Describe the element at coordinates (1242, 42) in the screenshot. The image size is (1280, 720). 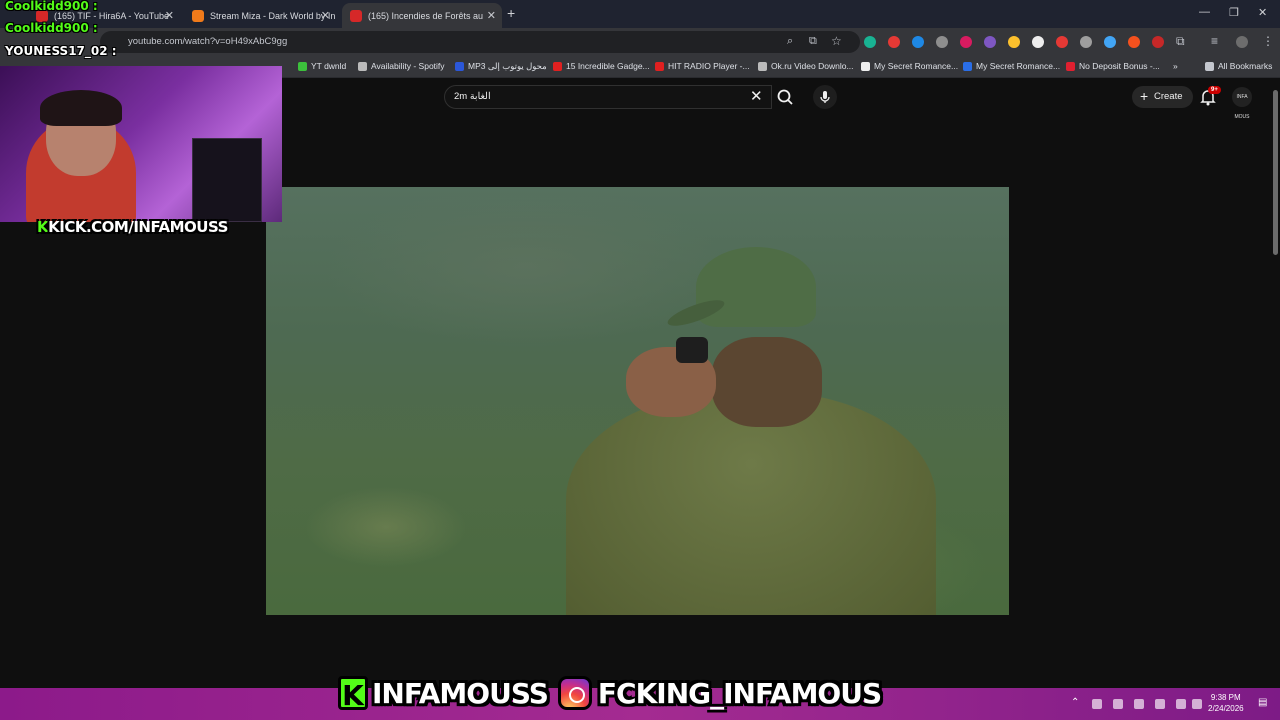
I see `profile-avatar` at that location.